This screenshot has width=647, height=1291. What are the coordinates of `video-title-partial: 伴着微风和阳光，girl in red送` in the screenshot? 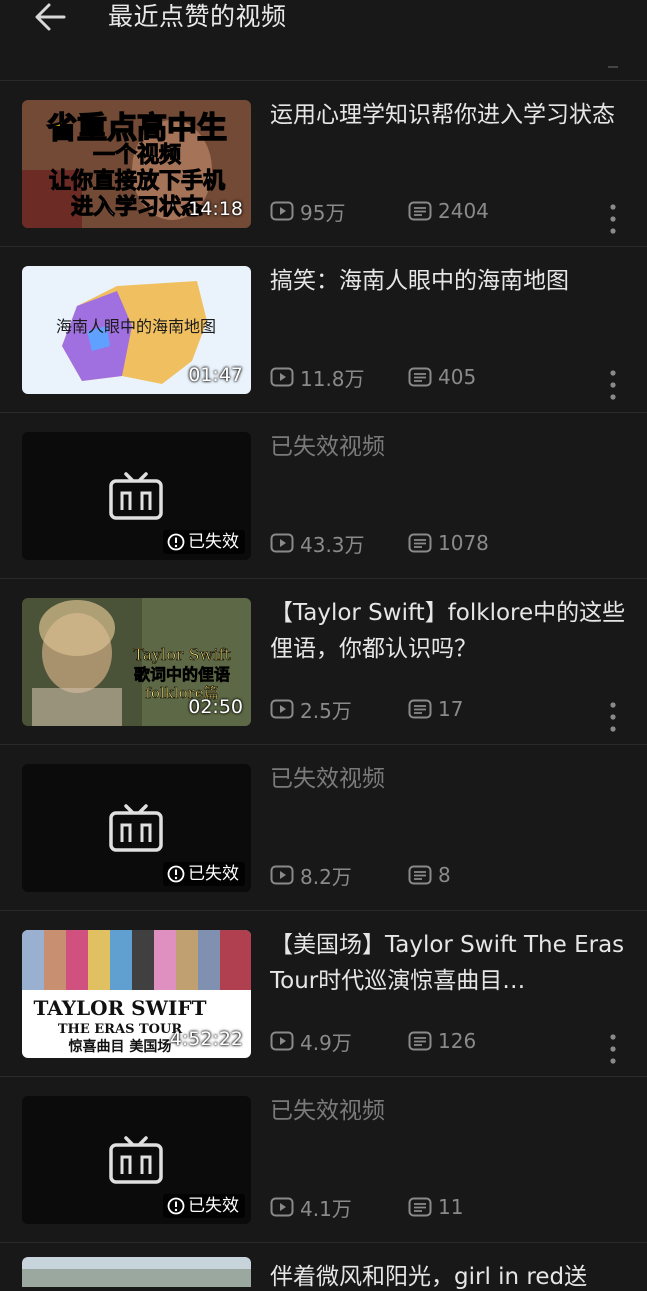 It's located at (428, 1274).